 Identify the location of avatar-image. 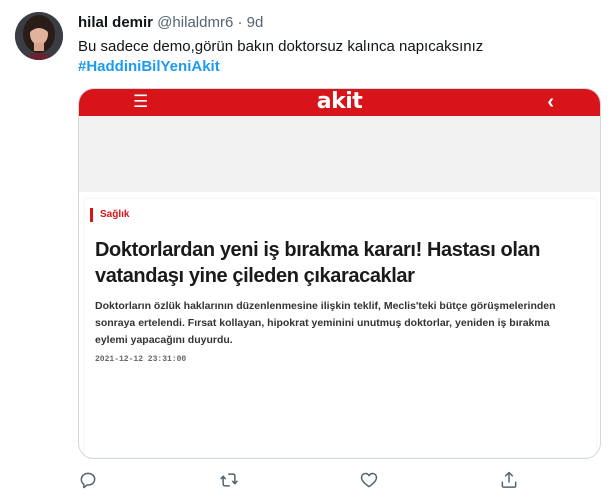
(39, 36).